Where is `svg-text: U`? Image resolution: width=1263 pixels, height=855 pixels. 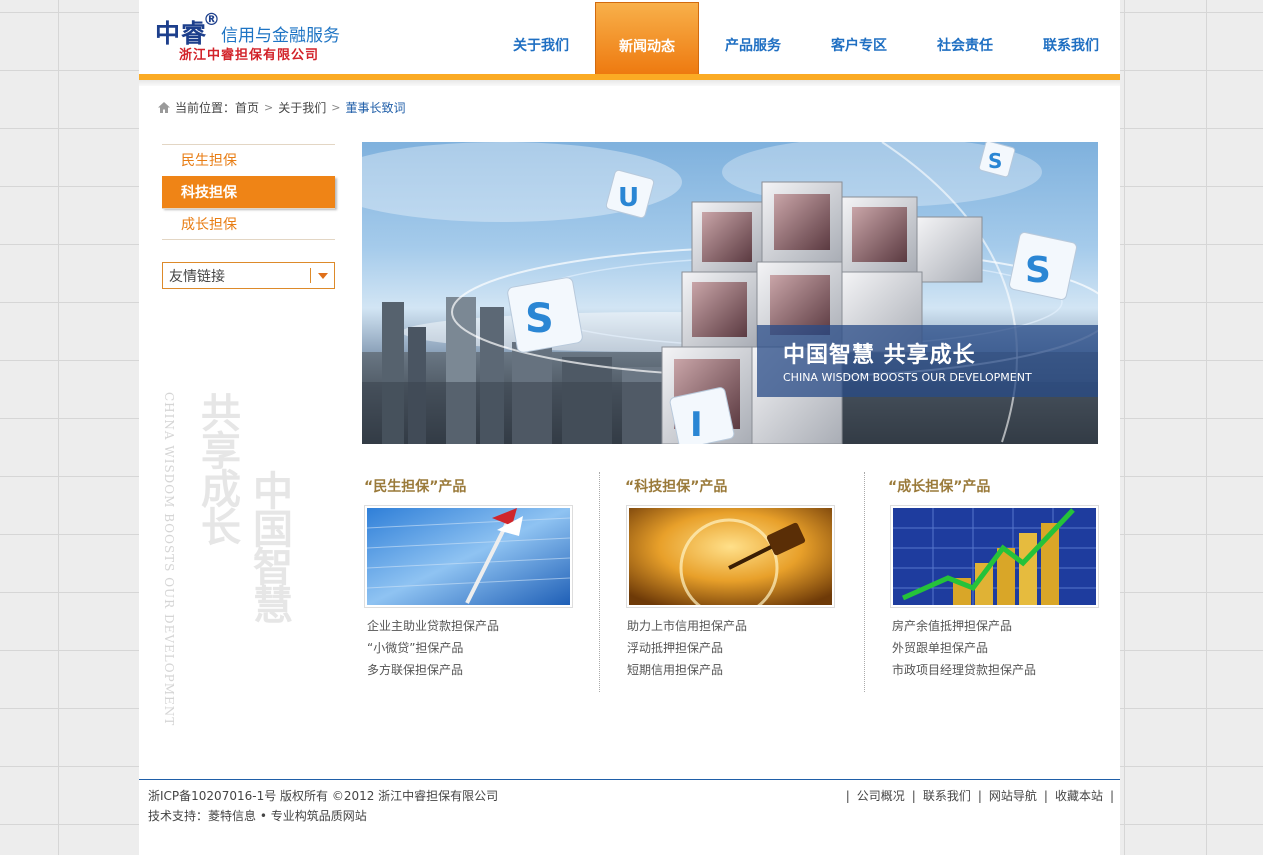
svg-text: U is located at coordinates (628, 198).